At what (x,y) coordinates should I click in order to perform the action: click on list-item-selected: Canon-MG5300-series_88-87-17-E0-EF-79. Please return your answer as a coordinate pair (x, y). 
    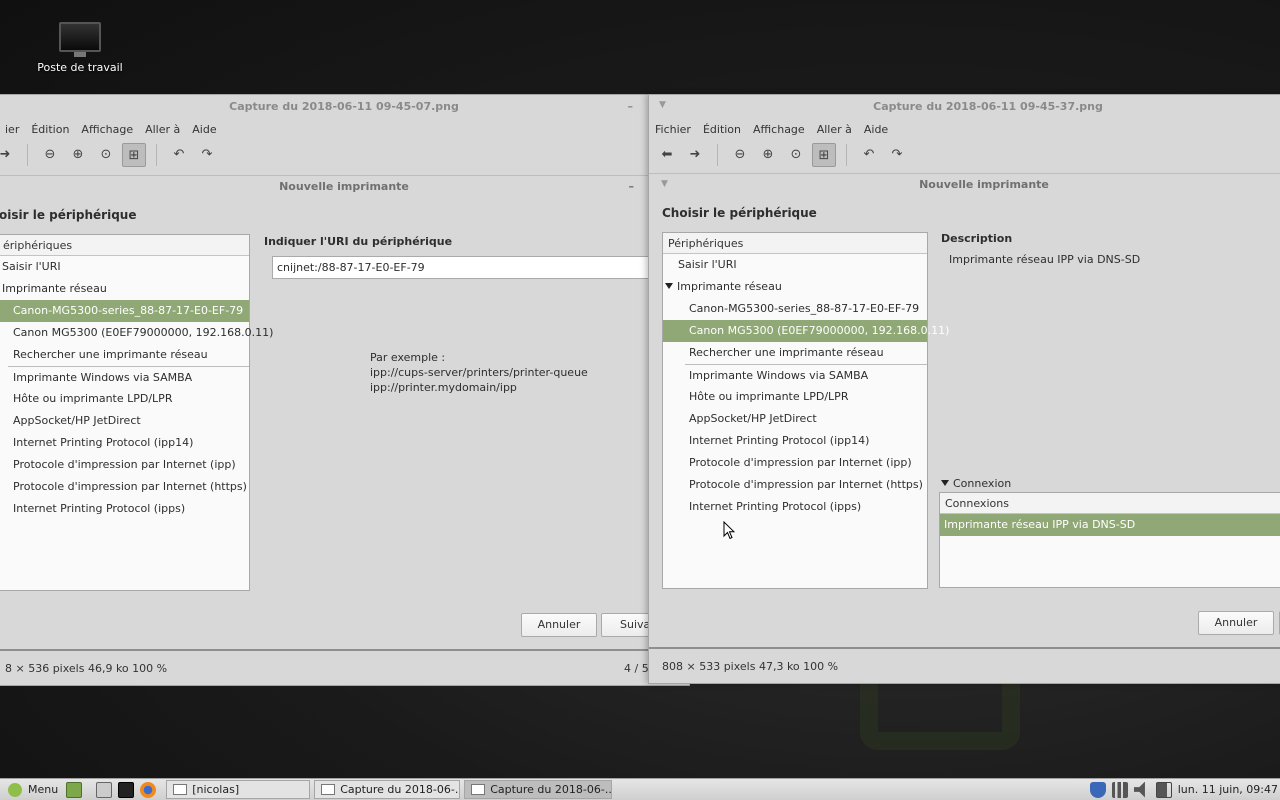
    Looking at the image, I should click on (124, 311).